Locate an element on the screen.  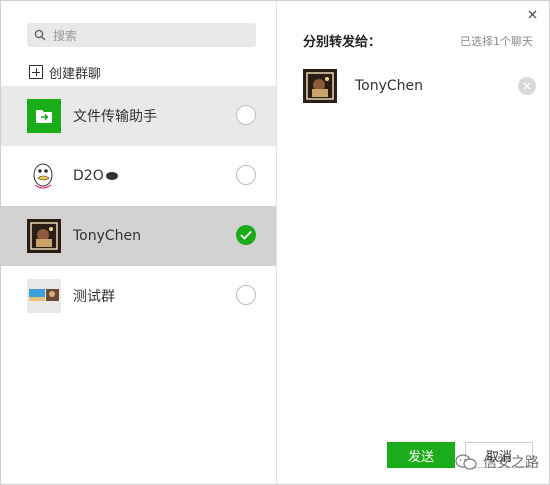
duck-avatar is located at coordinates (44, 176).